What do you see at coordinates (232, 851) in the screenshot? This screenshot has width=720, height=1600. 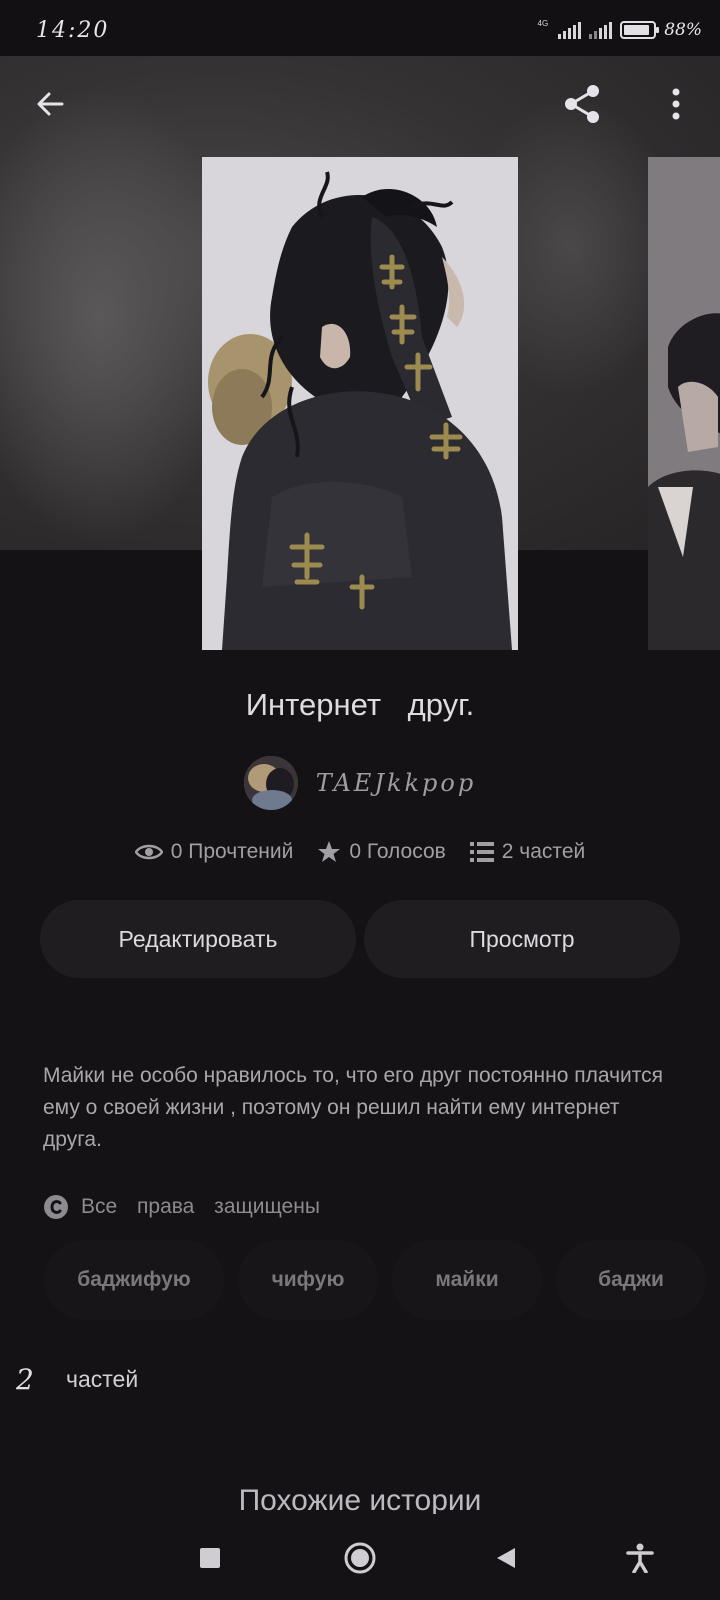 I see `reads-count: 0 Прочтений` at bounding box center [232, 851].